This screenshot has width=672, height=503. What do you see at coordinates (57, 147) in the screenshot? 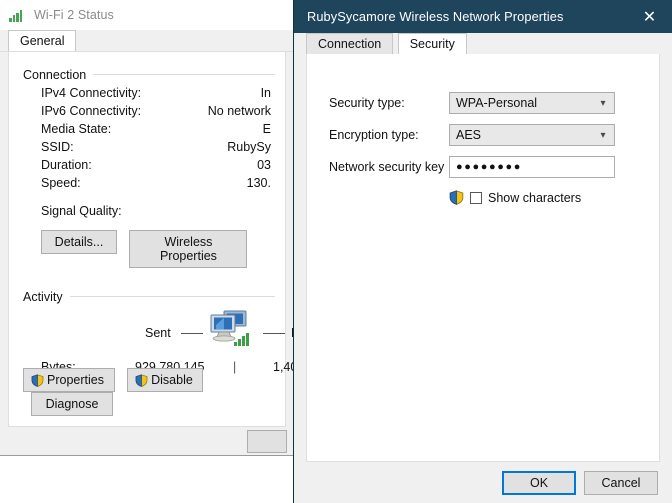
I see `row-key: SSID:` at bounding box center [57, 147].